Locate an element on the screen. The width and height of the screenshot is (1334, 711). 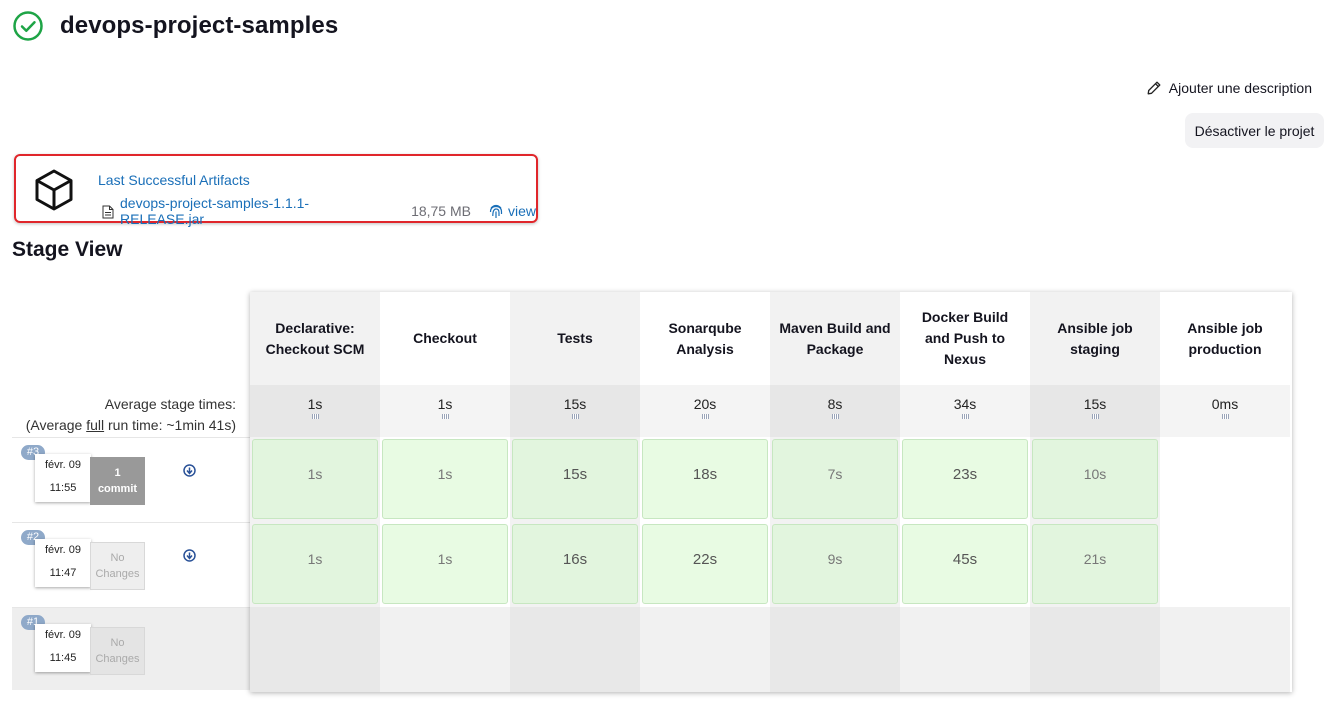
stage-header: Declarative: Checkout SCM is located at coordinates (315, 338).